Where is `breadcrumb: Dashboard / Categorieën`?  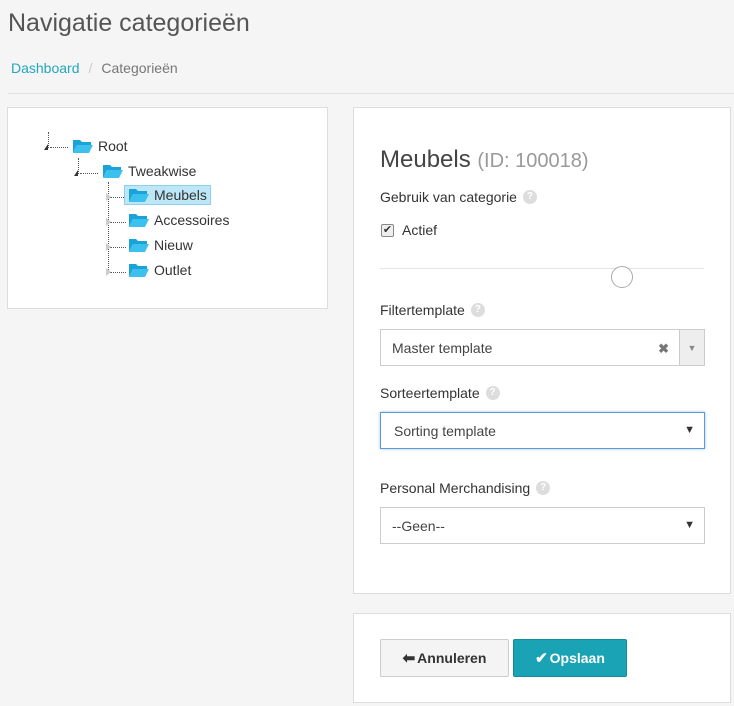
breadcrumb: Dashboard / Categorieën is located at coordinates (94, 68).